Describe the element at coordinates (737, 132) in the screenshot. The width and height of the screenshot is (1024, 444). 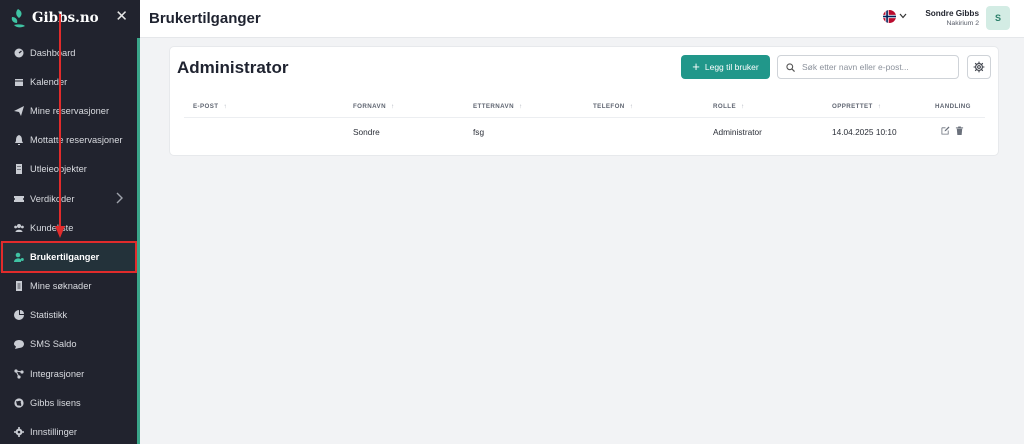
I see `cell-role: Administrator` at that location.